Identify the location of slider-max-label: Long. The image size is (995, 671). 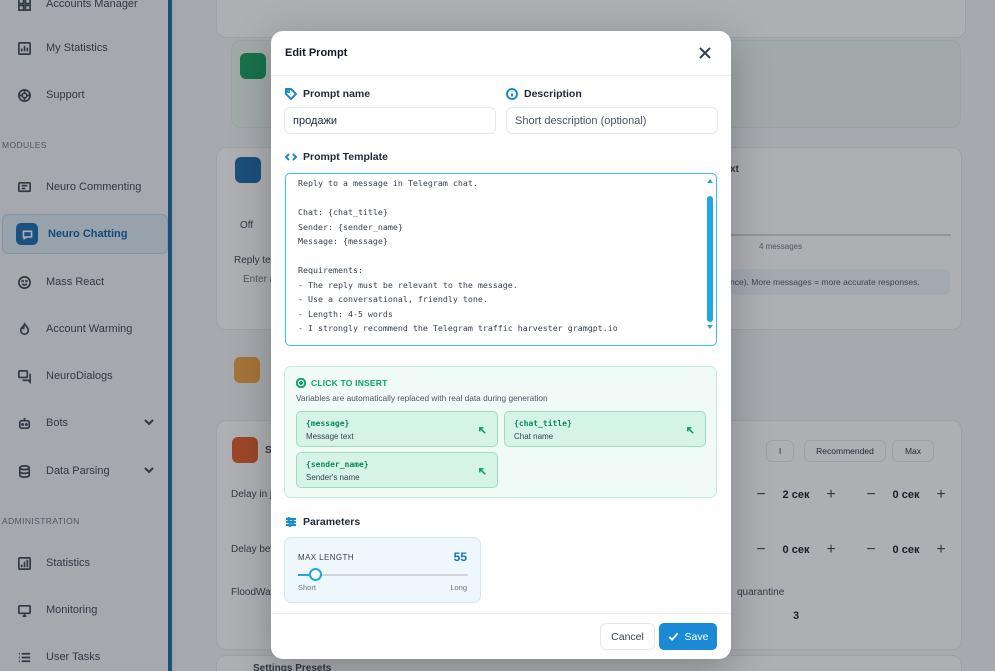
(458, 587).